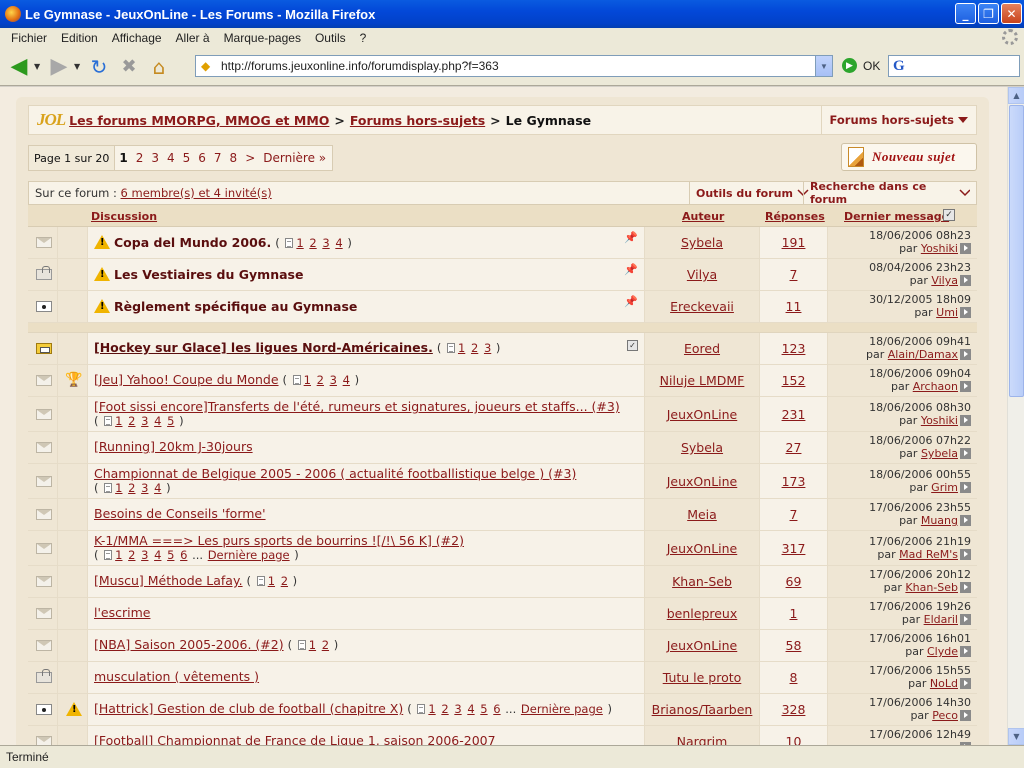  Describe the element at coordinates (988, 13) in the screenshot. I see `maximize-button: ❐` at that location.